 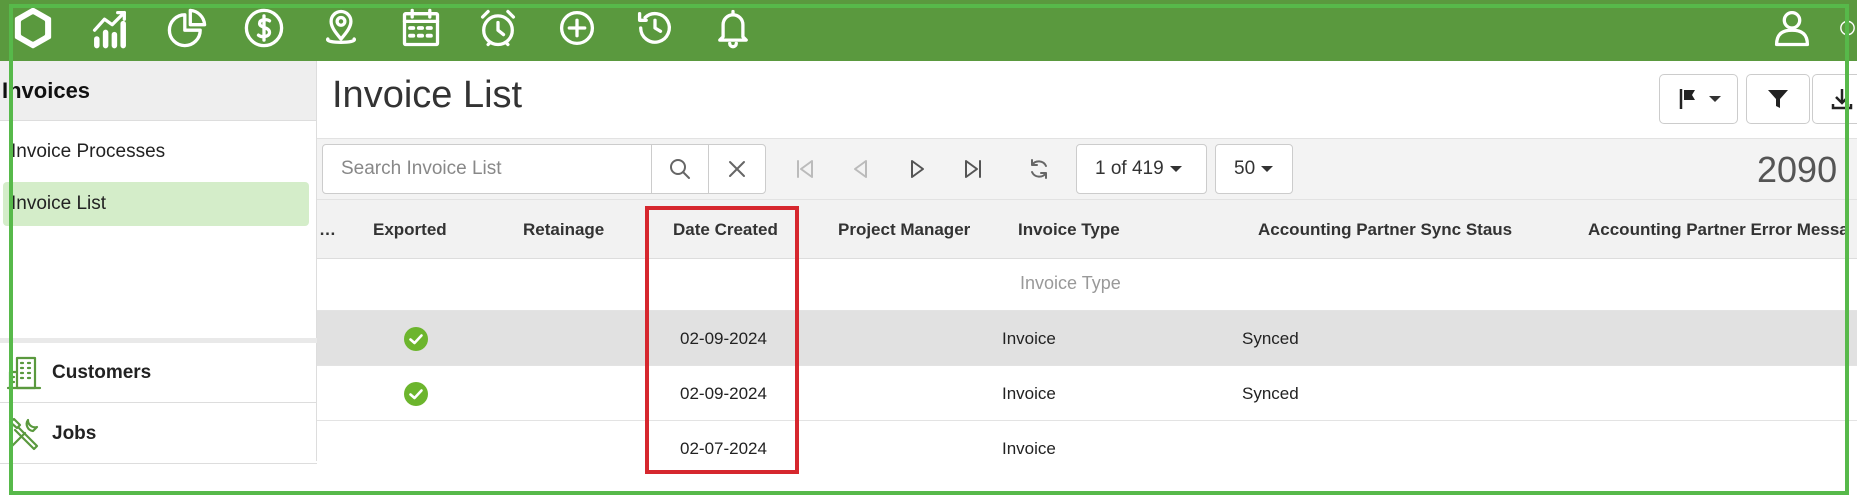 I want to click on logo-hexagon-icon, so click(x=33, y=28).